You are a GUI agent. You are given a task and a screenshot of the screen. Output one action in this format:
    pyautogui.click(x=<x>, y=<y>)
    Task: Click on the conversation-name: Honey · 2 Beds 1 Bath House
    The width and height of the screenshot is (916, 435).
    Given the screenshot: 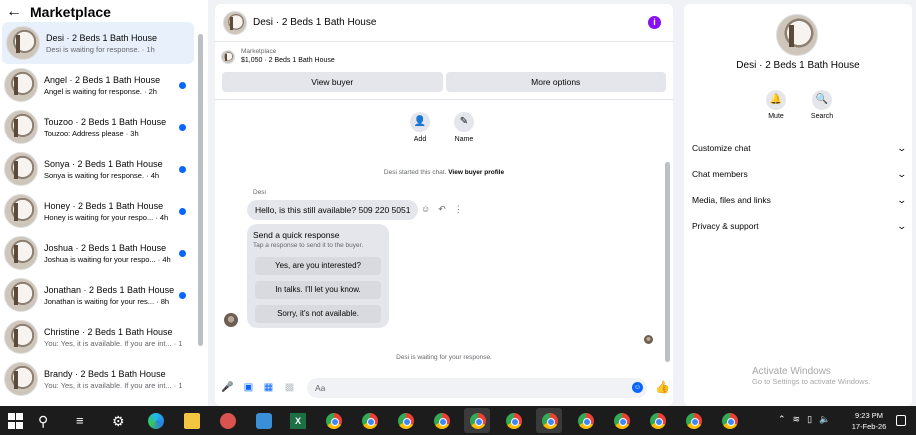 What is the action you would take?
    pyautogui.click(x=104, y=205)
    